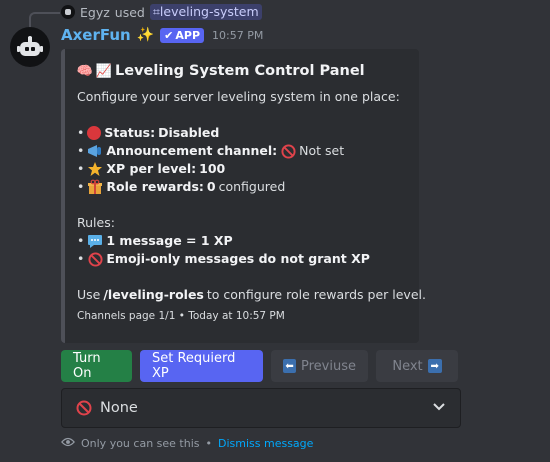  I want to click on command-mention: ⌗leveling-system, so click(205, 12).